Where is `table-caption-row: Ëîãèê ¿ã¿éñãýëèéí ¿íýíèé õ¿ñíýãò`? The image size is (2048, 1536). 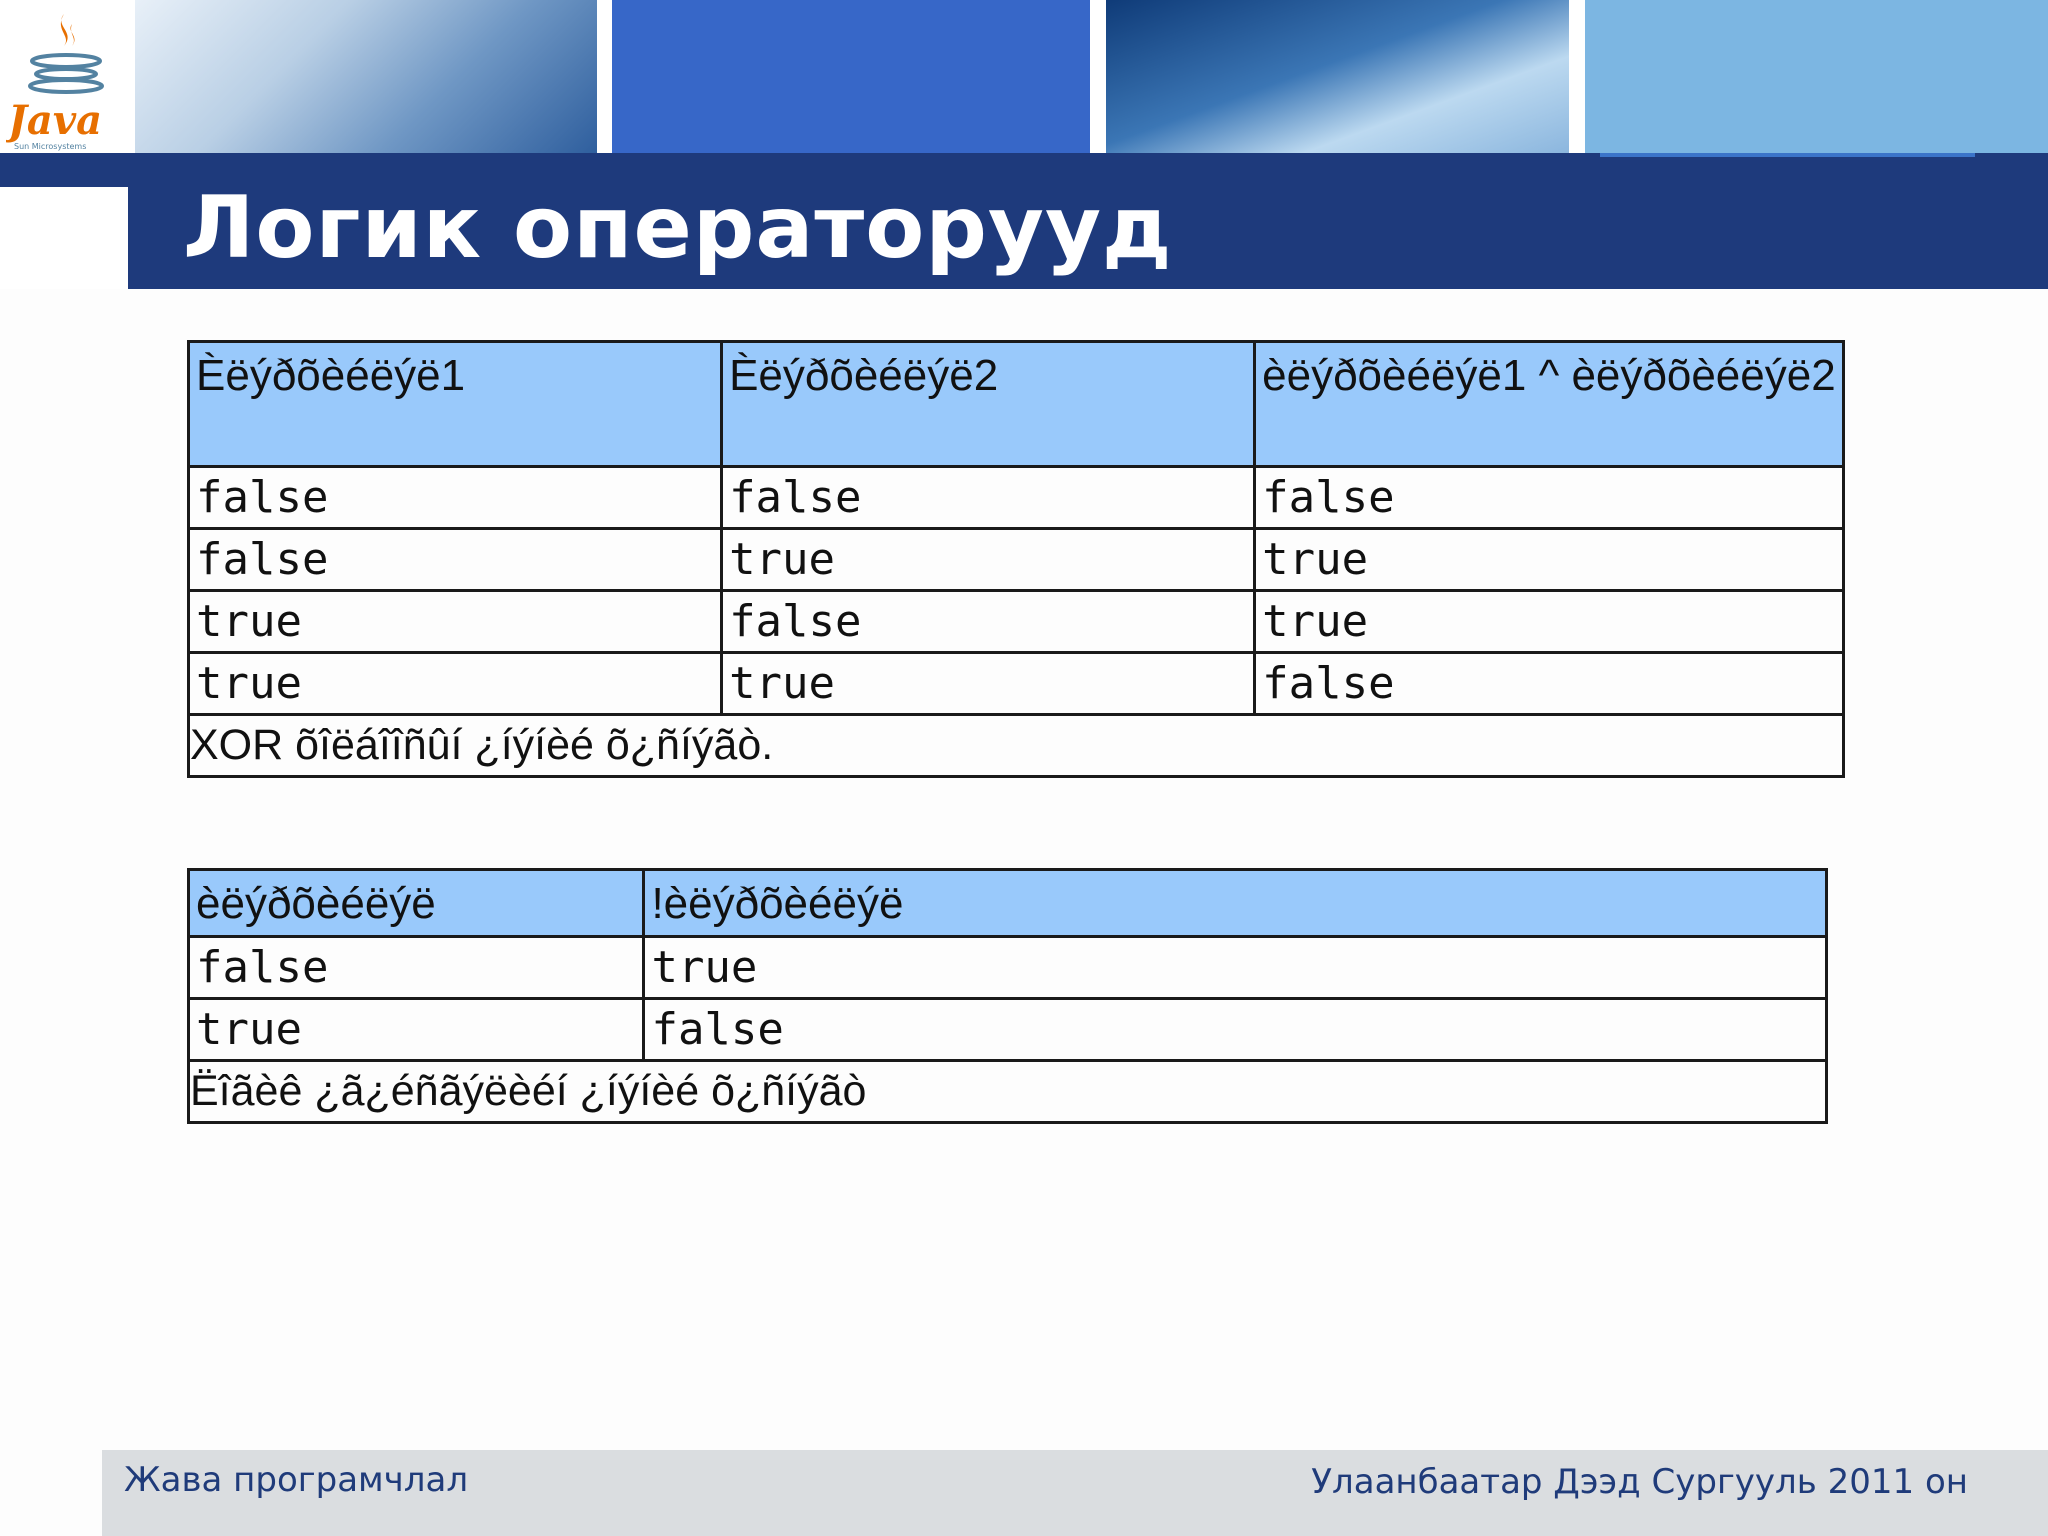 table-caption-row: Ëîãèê ¿ã¿éñãýëèéí ¿íýíèé õ¿ñíýãò is located at coordinates (1007, 1091).